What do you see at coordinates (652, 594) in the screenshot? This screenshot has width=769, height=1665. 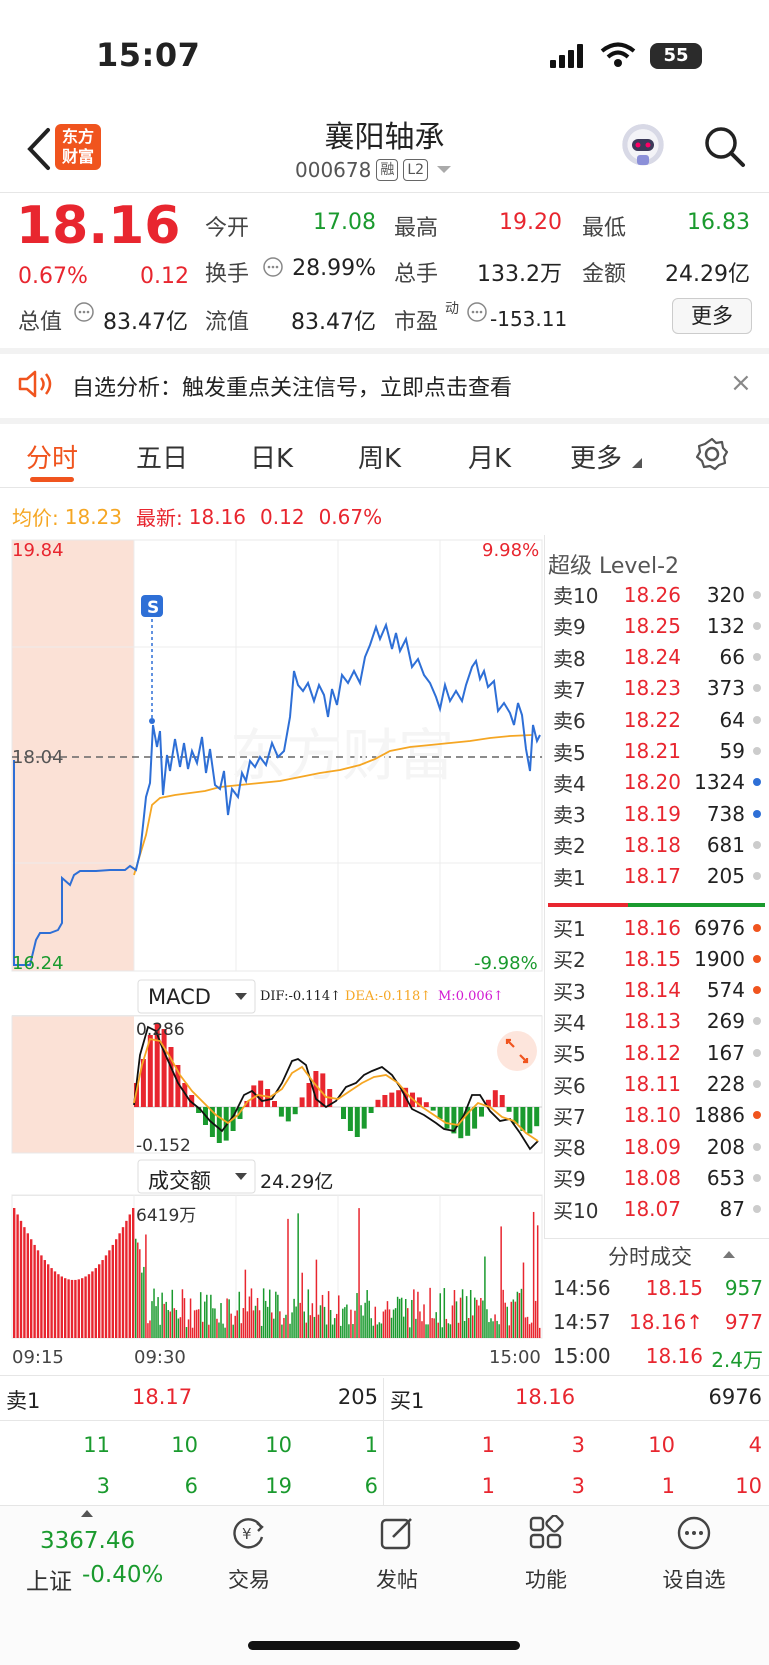 I see `level-price: 18.26` at bounding box center [652, 594].